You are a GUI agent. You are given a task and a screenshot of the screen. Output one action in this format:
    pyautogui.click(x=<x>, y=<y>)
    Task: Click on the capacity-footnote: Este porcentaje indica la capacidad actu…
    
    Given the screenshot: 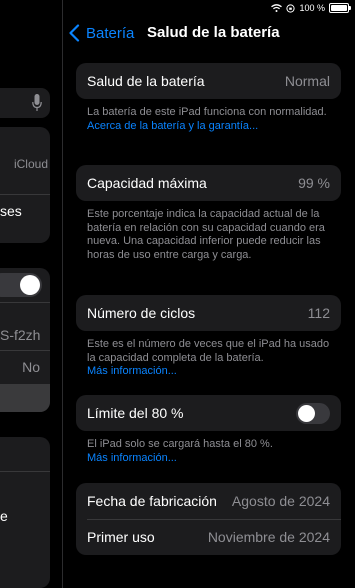 What is the action you would take?
    pyautogui.click(x=206, y=234)
    